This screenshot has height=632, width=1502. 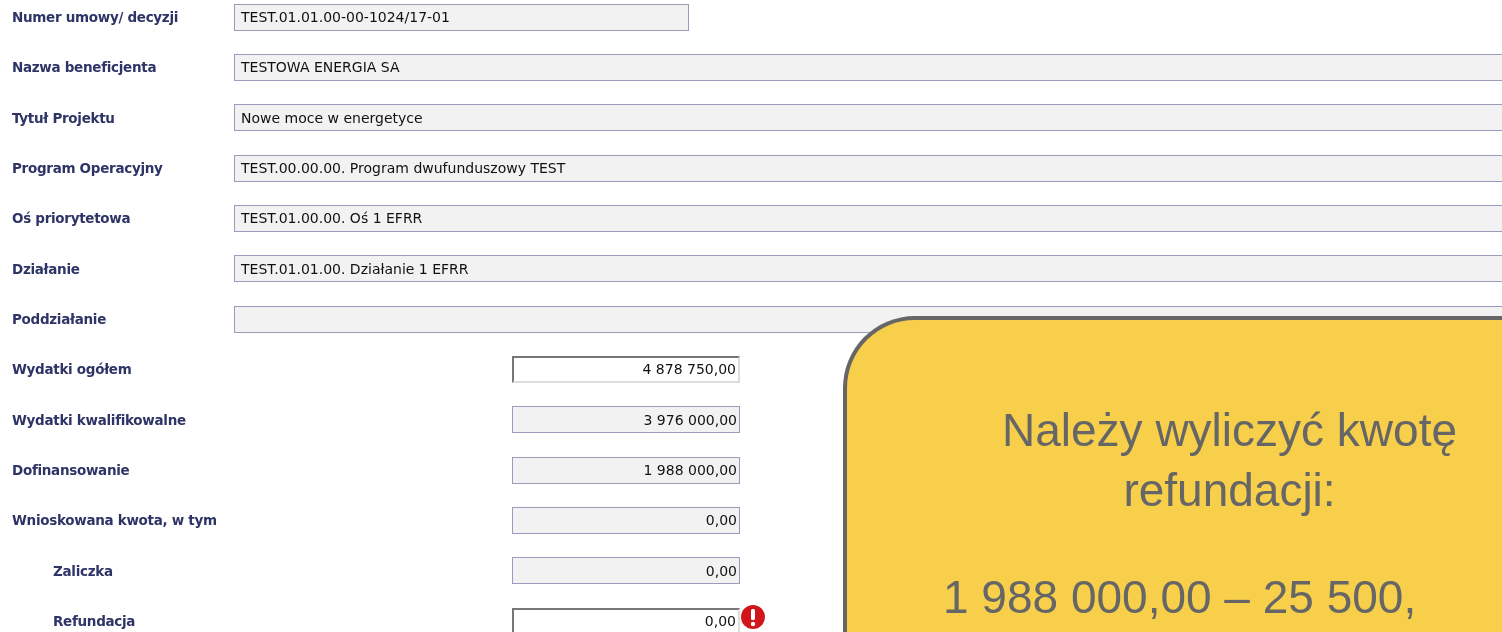 What do you see at coordinates (868, 118) in the screenshot?
I see `text-field: Nowe moce w energetyce` at bounding box center [868, 118].